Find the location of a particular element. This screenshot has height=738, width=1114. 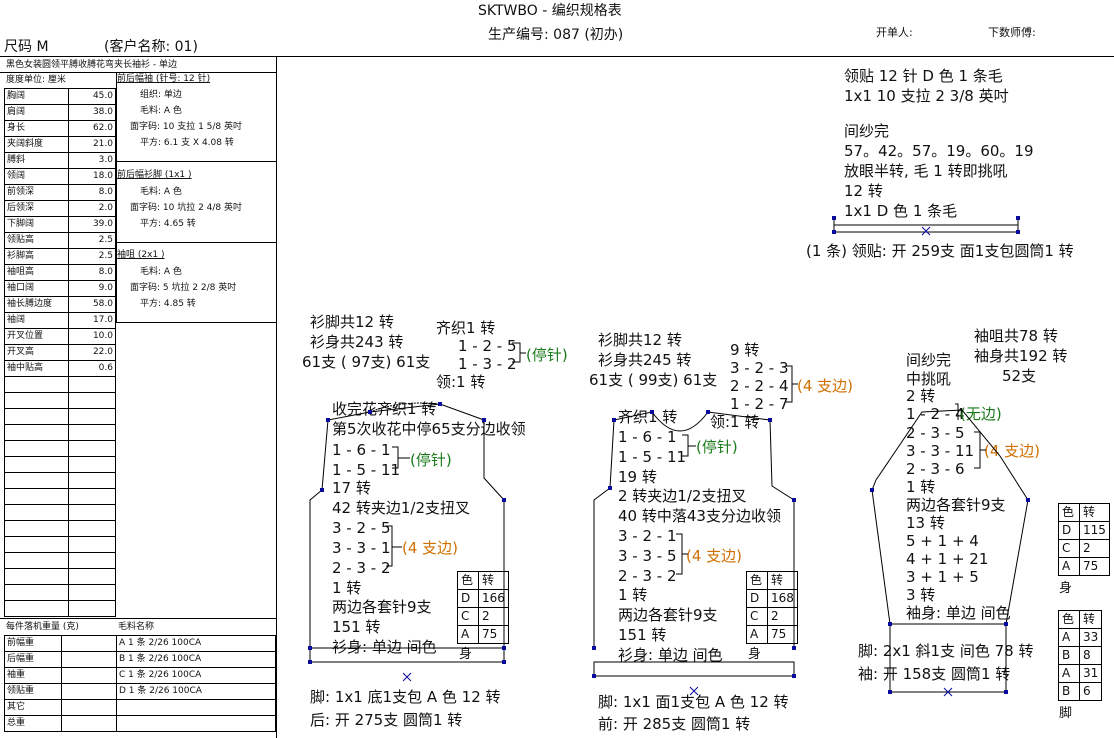

sleeve-outline is located at coordinates (950, 517).